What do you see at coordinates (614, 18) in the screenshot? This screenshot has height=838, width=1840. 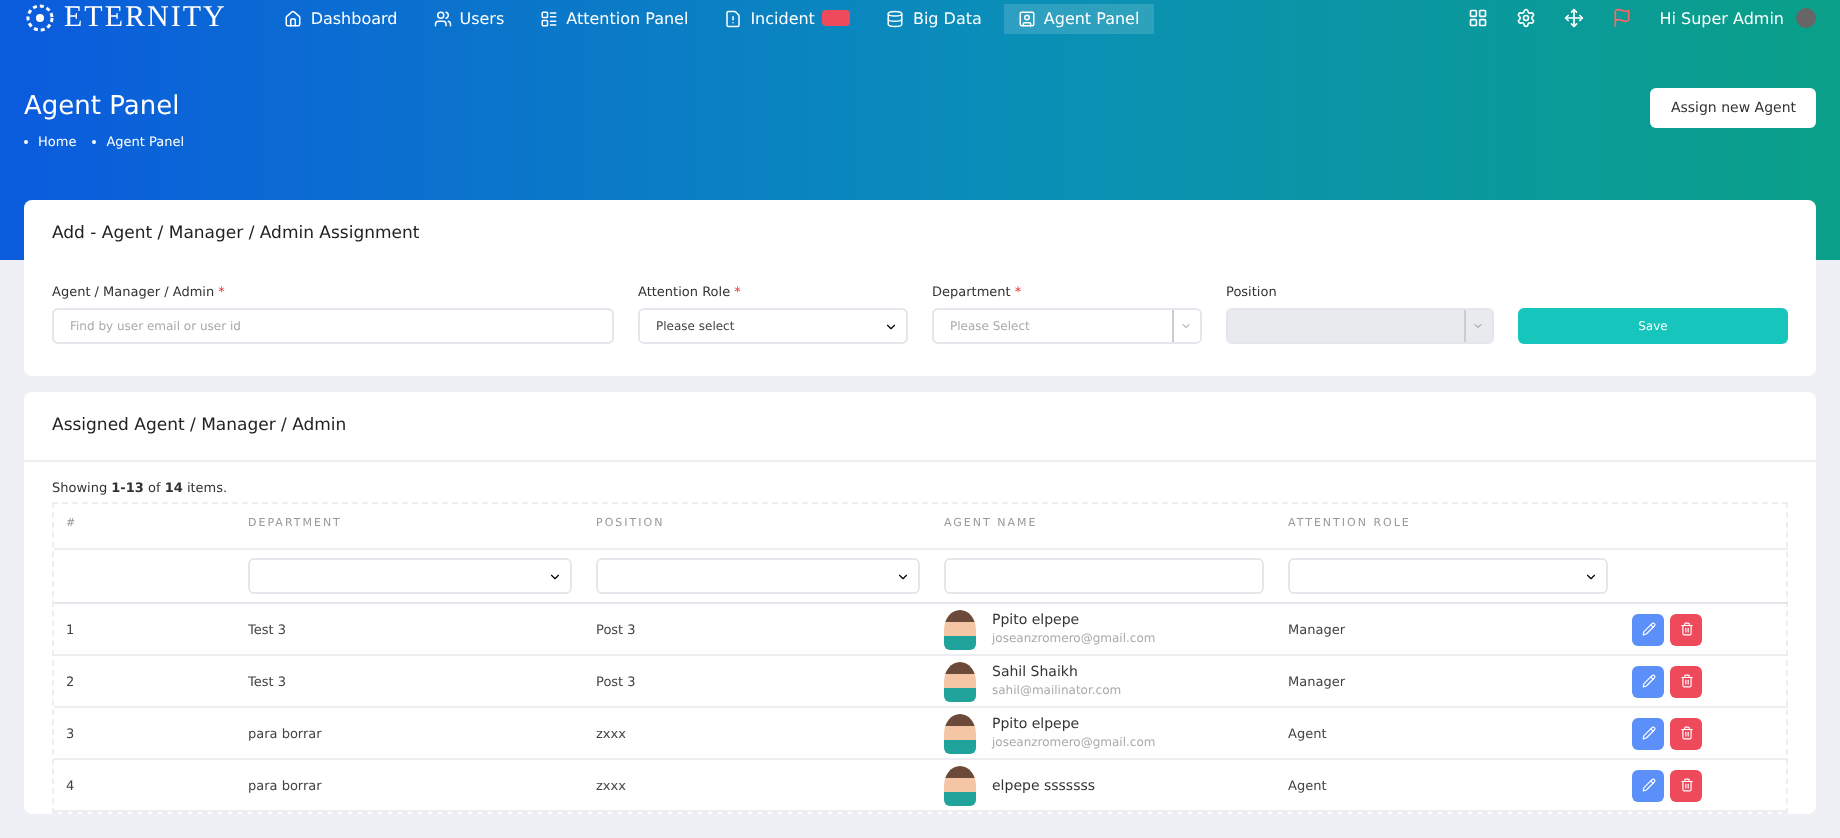 I see `nav-item: Attention Panel` at bounding box center [614, 18].